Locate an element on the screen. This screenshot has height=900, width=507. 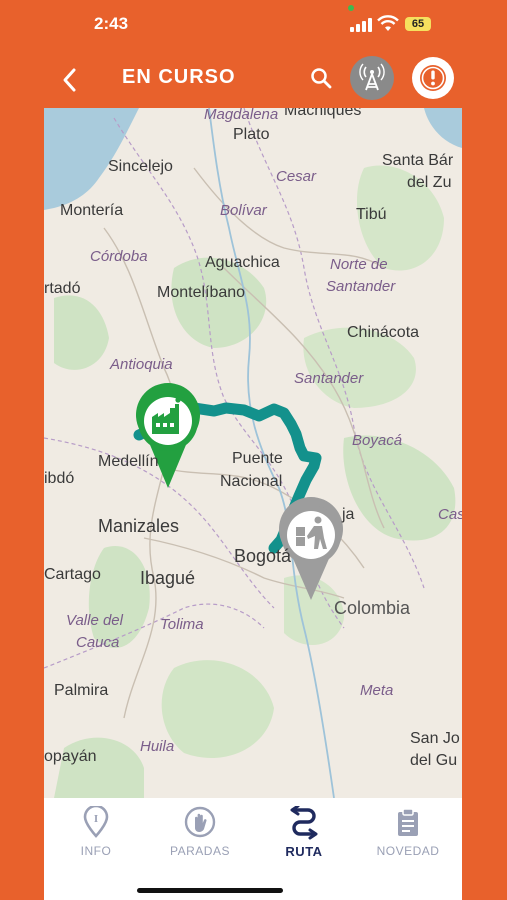
svg-text: I is located at coordinates (96, 819).